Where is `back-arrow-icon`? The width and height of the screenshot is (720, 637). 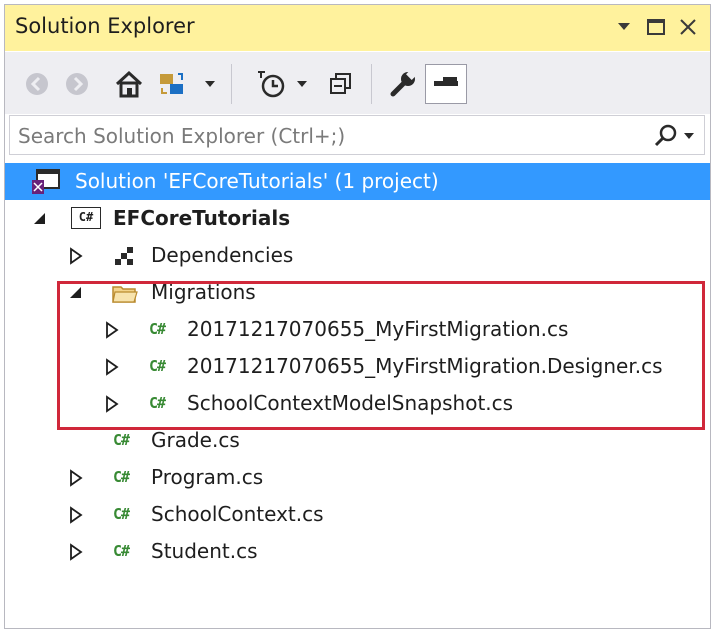
back-arrow-icon is located at coordinates (37, 84).